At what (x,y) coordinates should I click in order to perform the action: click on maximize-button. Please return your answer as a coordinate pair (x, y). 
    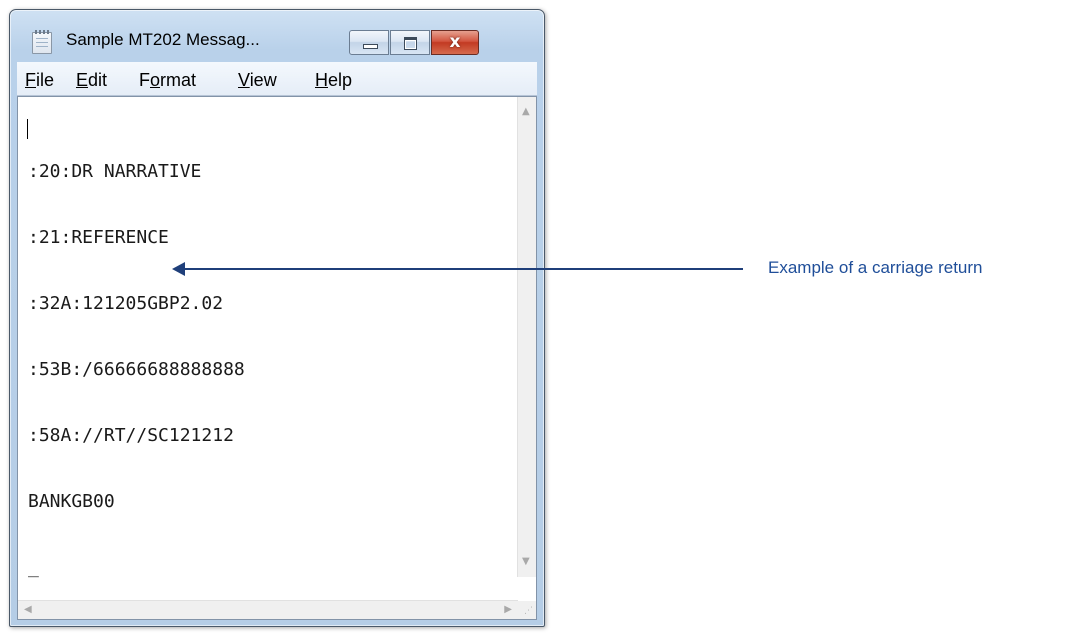
    Looking at the image, I should click on (410, 42).